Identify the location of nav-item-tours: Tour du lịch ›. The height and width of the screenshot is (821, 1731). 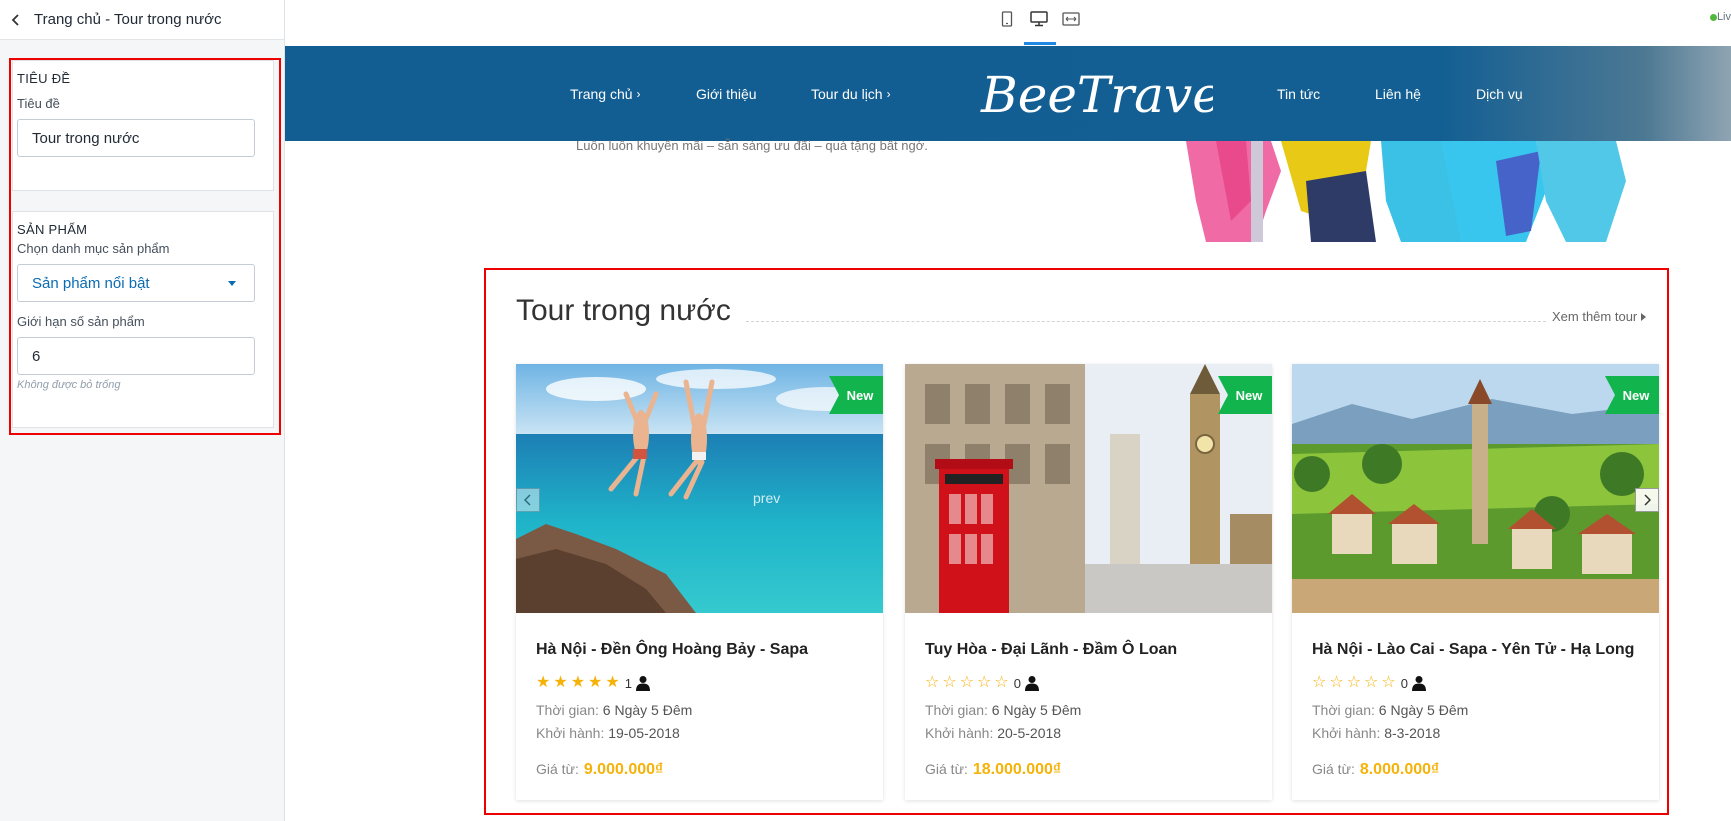
(851, 94).